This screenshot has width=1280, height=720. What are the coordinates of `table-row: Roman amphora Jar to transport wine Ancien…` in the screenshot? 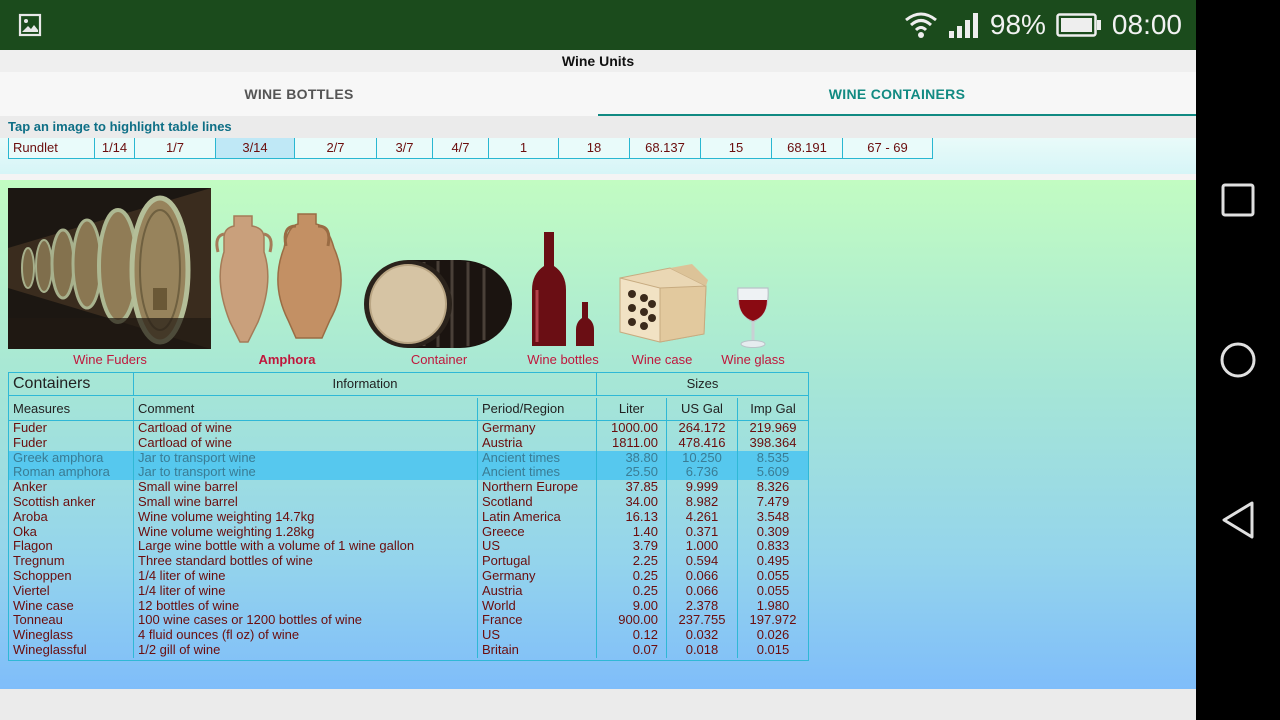 It's located at (408, 473).